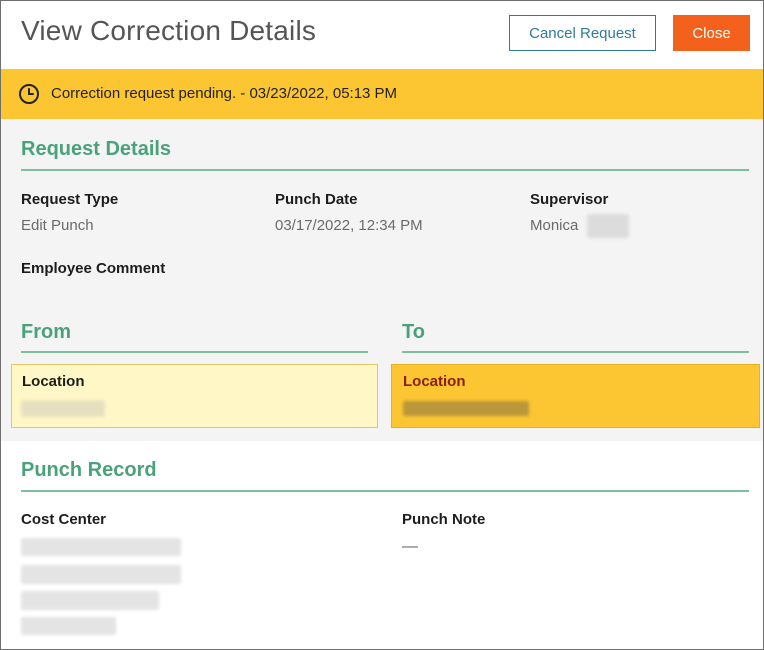 The height and width of the screenshot is (650, 764). What do you see at coordinates (64, 519) in the screenshot?
I see `cost-center-label: Cost Center` at bounding box center [64, 519].